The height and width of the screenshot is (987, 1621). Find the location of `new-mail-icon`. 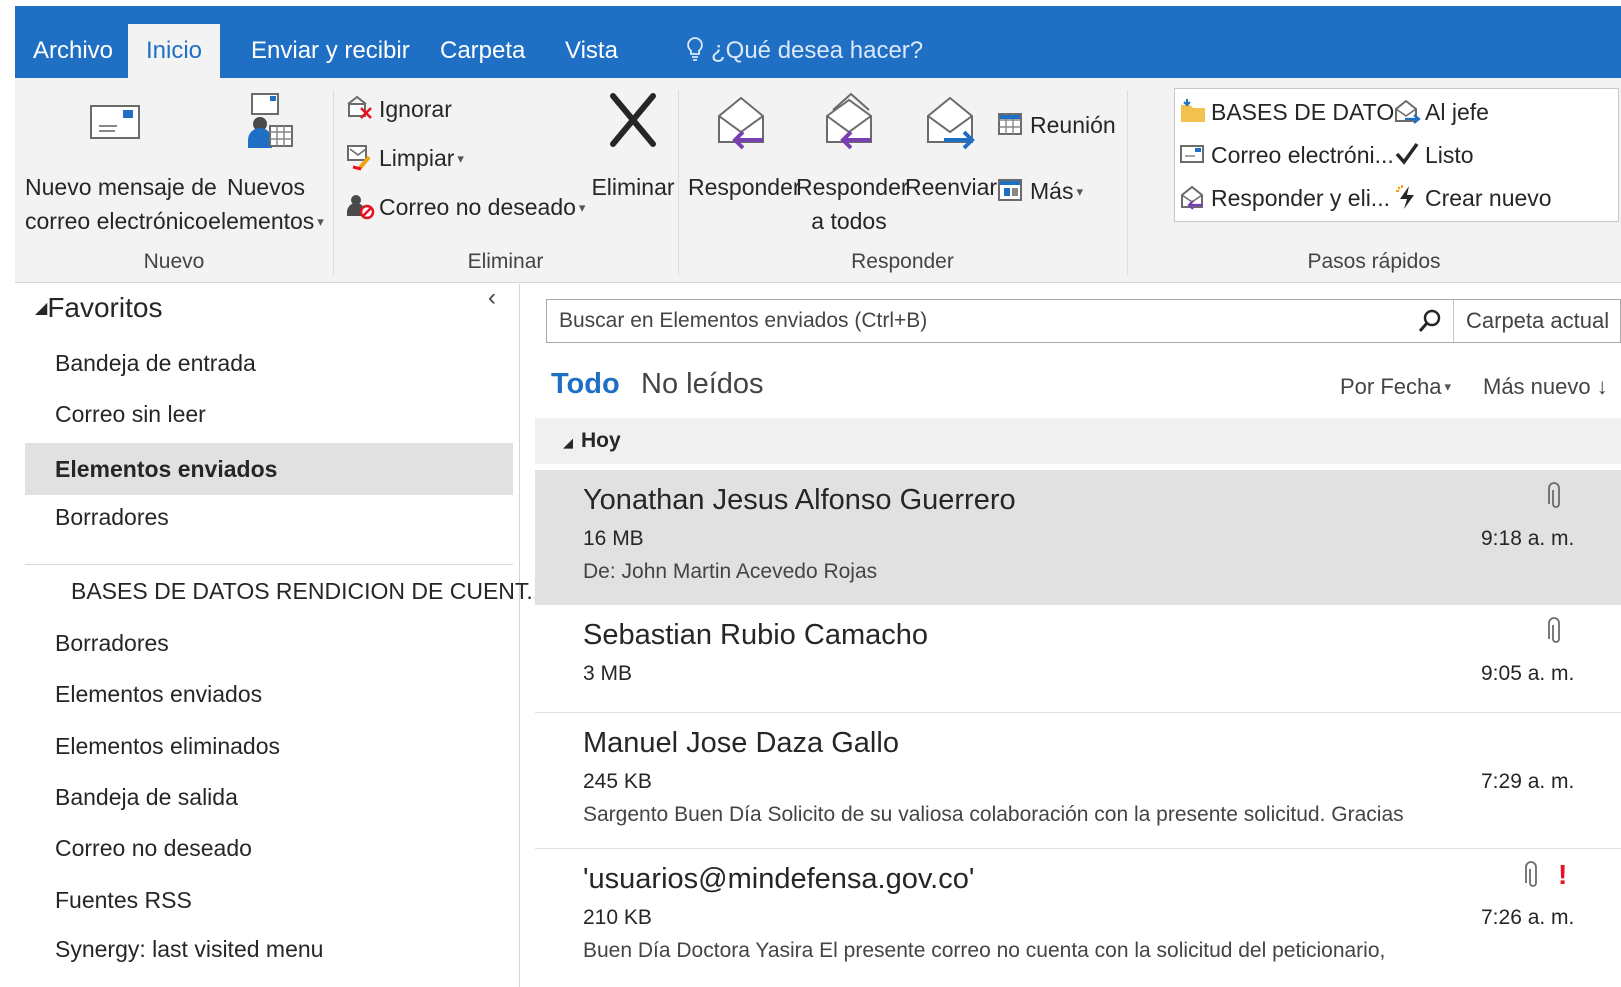

new-mail-icon is located at coordinates (115, 122).